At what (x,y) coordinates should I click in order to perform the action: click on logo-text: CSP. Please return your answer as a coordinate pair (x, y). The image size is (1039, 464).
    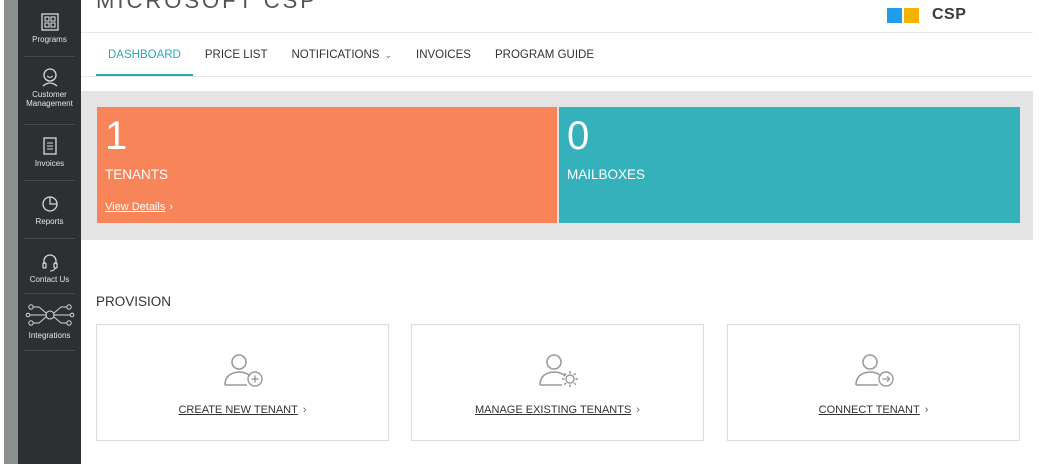
    Looking at the image, I should click on (949, 14).